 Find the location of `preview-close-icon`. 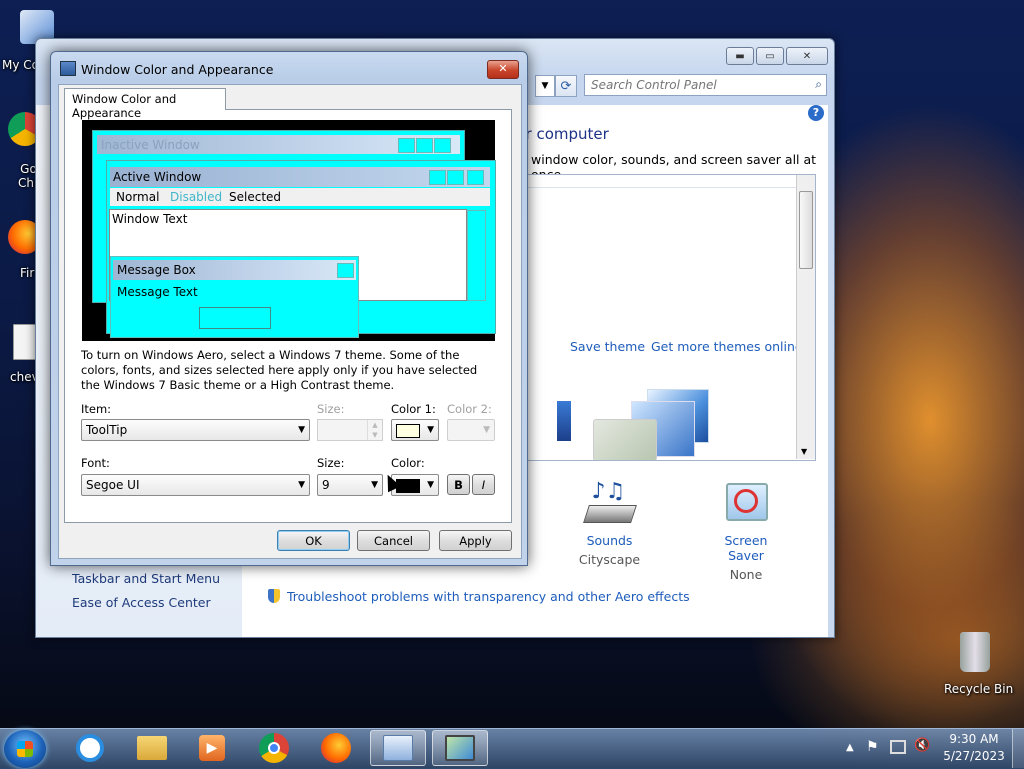

preview-close-icon is located at coordinates (475, 177).